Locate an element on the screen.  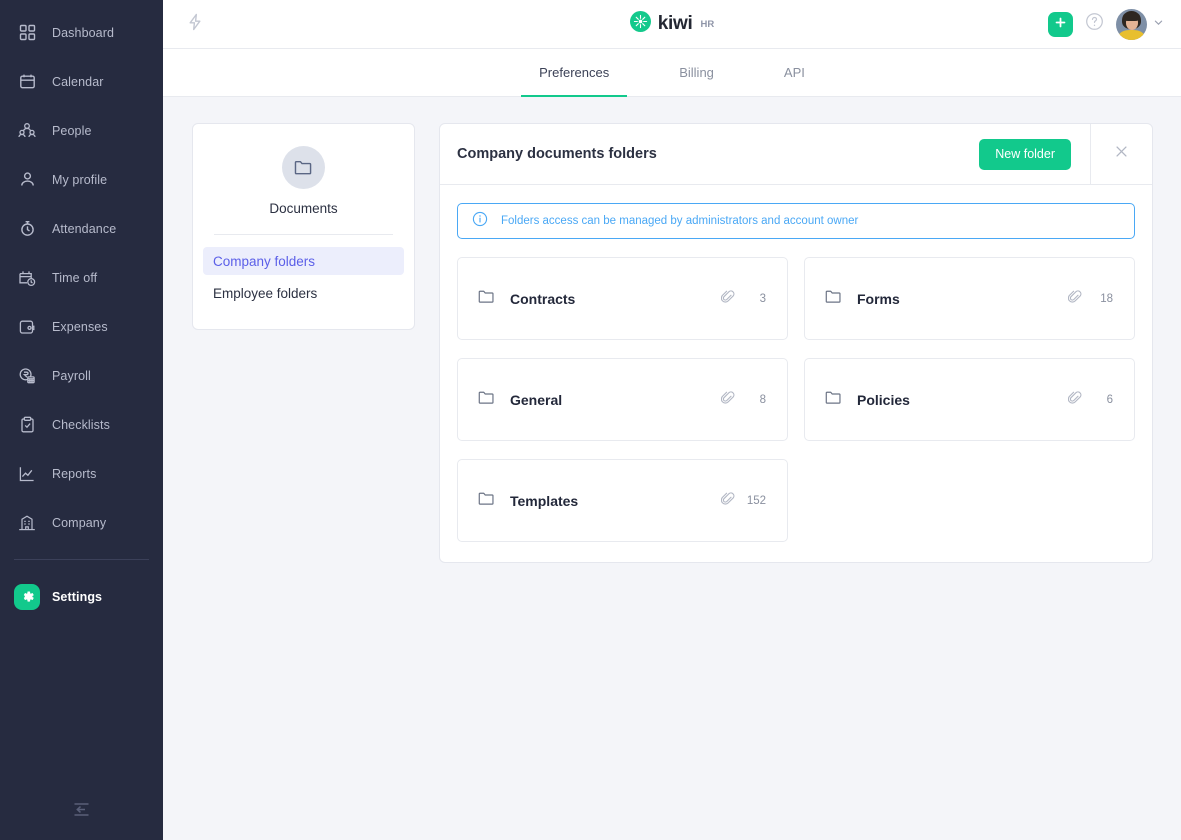
sidebar-item-settings: Settings is located at coordinates (81, 596).